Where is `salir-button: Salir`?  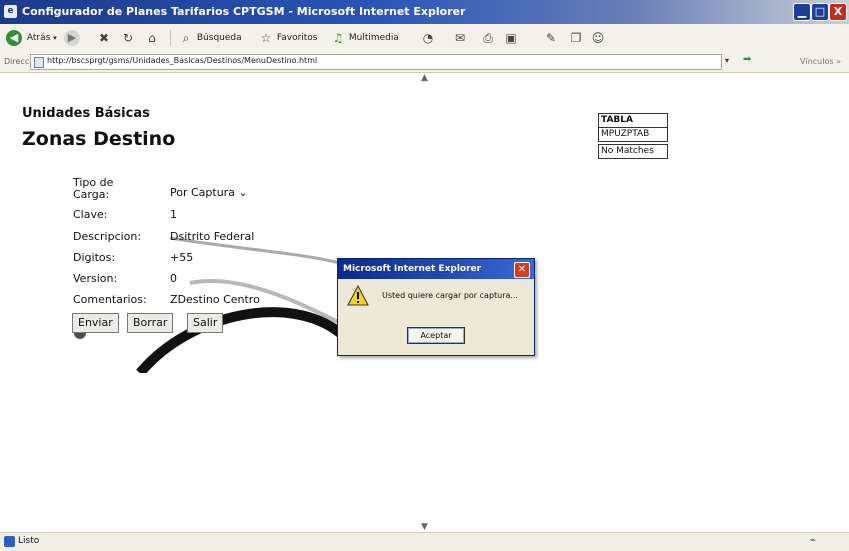
salir-button: Salir is located at coordinates (205, 323).